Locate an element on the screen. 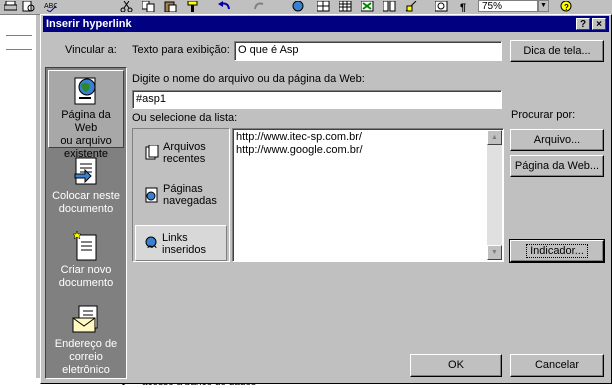 The height and width of the screenshot is (388, 612). browsed-pages-item: Páginas navegadas is located at coordinates (182, 196).